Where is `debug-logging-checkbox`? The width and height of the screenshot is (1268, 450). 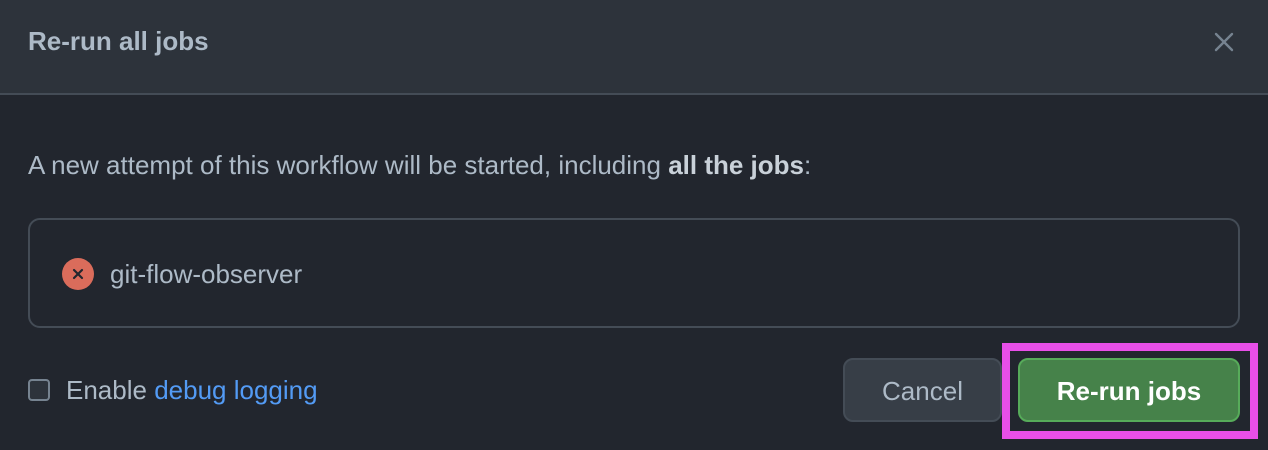 debug-logging-checkbox is located at coordinates (39, 390).